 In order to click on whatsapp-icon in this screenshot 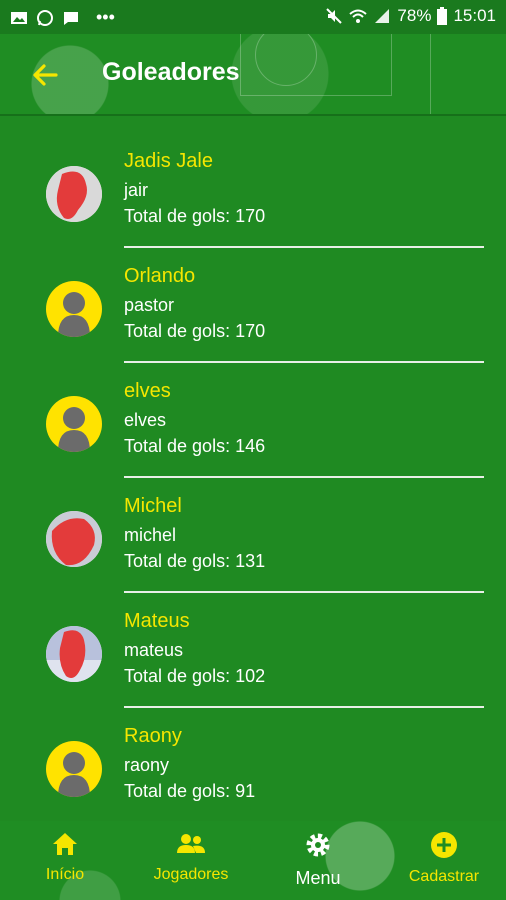, I will do `click(45, 17)`.